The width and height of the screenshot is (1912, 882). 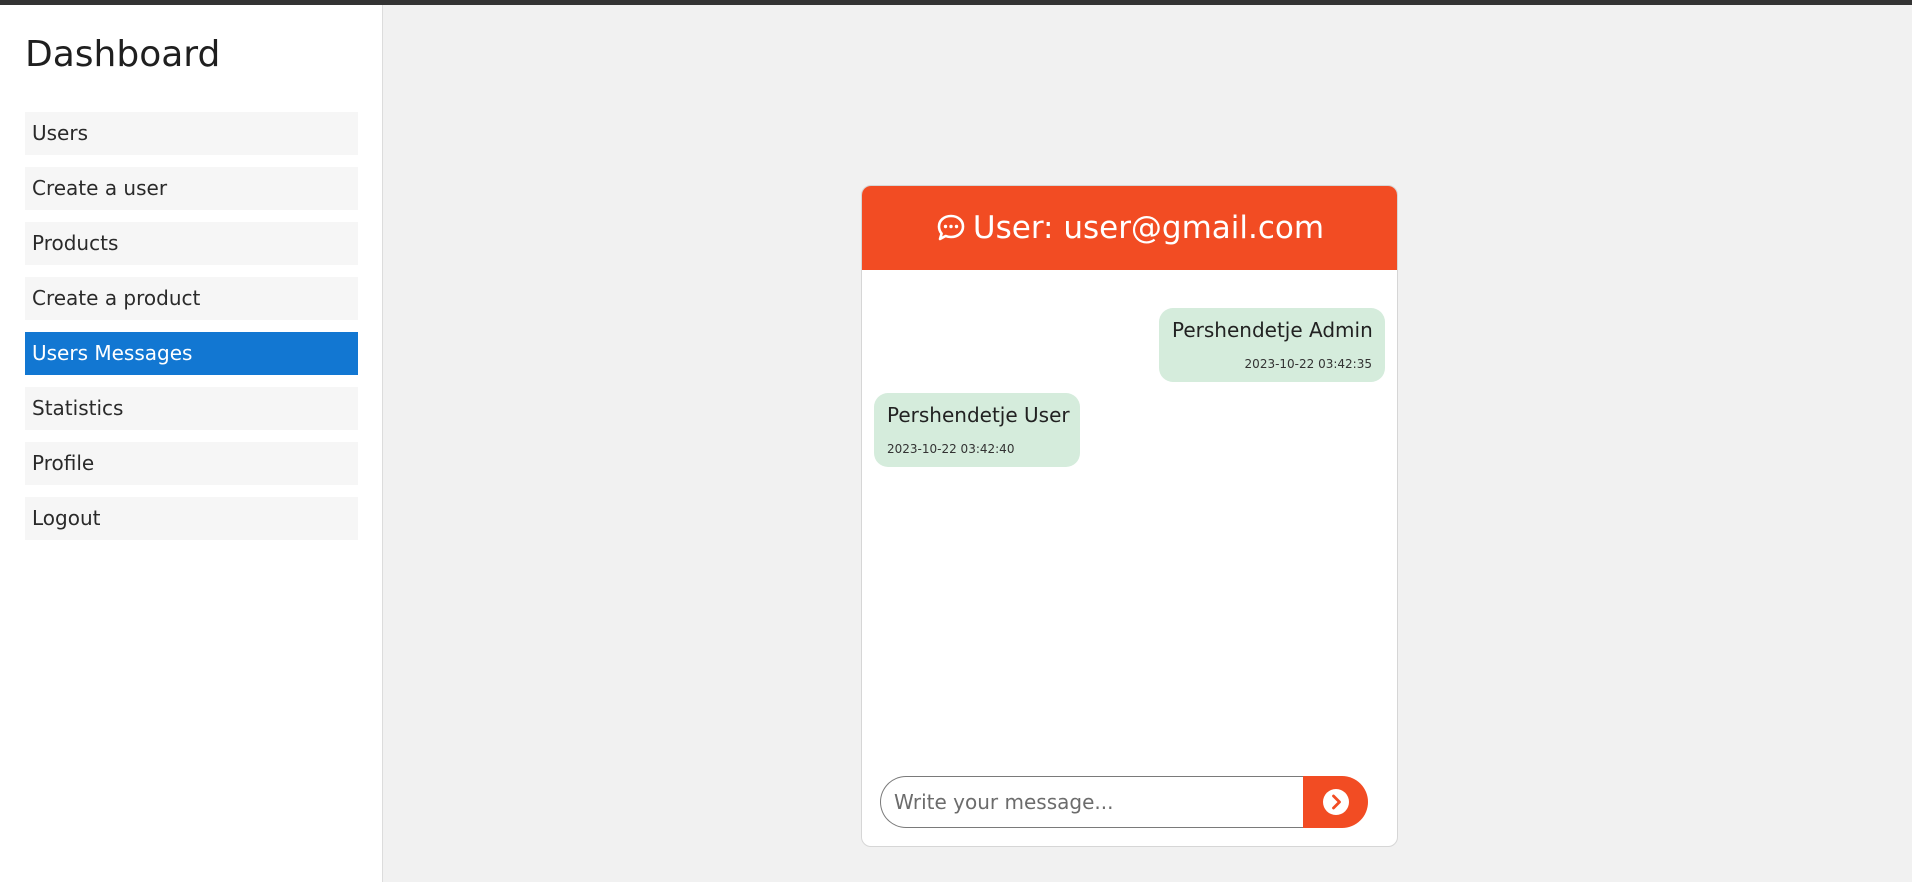 What do you see at coordinates (1092, 802) in the screenshot?
I see `message-input` at bounding box center [1092, 802].